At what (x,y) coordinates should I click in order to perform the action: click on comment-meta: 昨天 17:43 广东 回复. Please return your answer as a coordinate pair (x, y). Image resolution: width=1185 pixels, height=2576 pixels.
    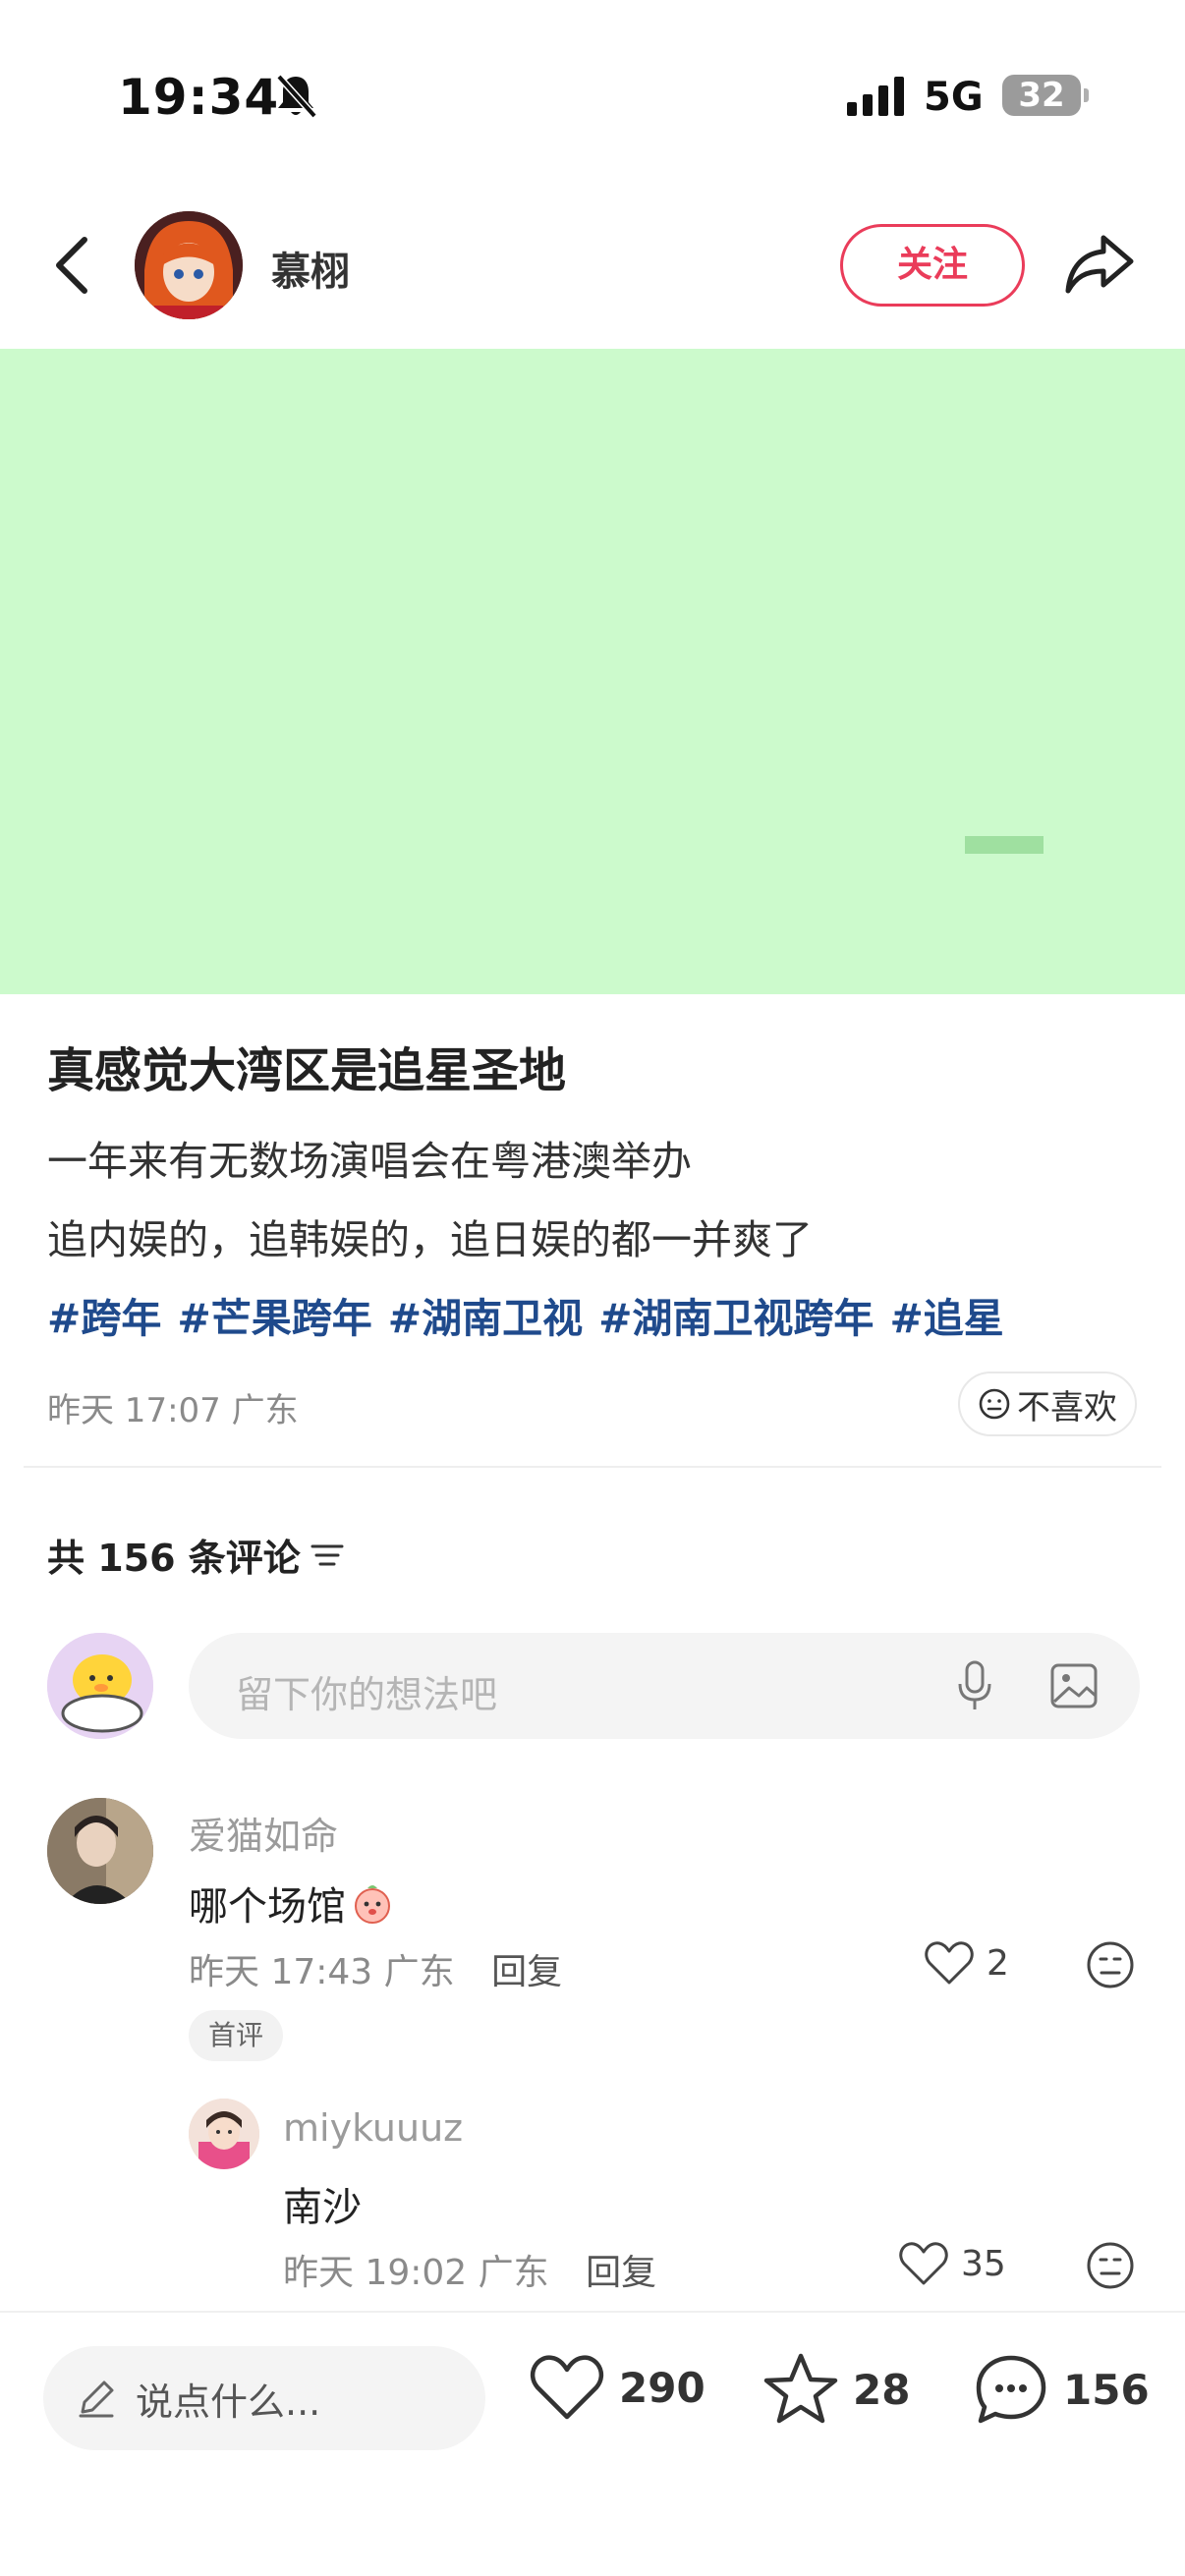
    Looking at the image, I should click on (376, 1968).